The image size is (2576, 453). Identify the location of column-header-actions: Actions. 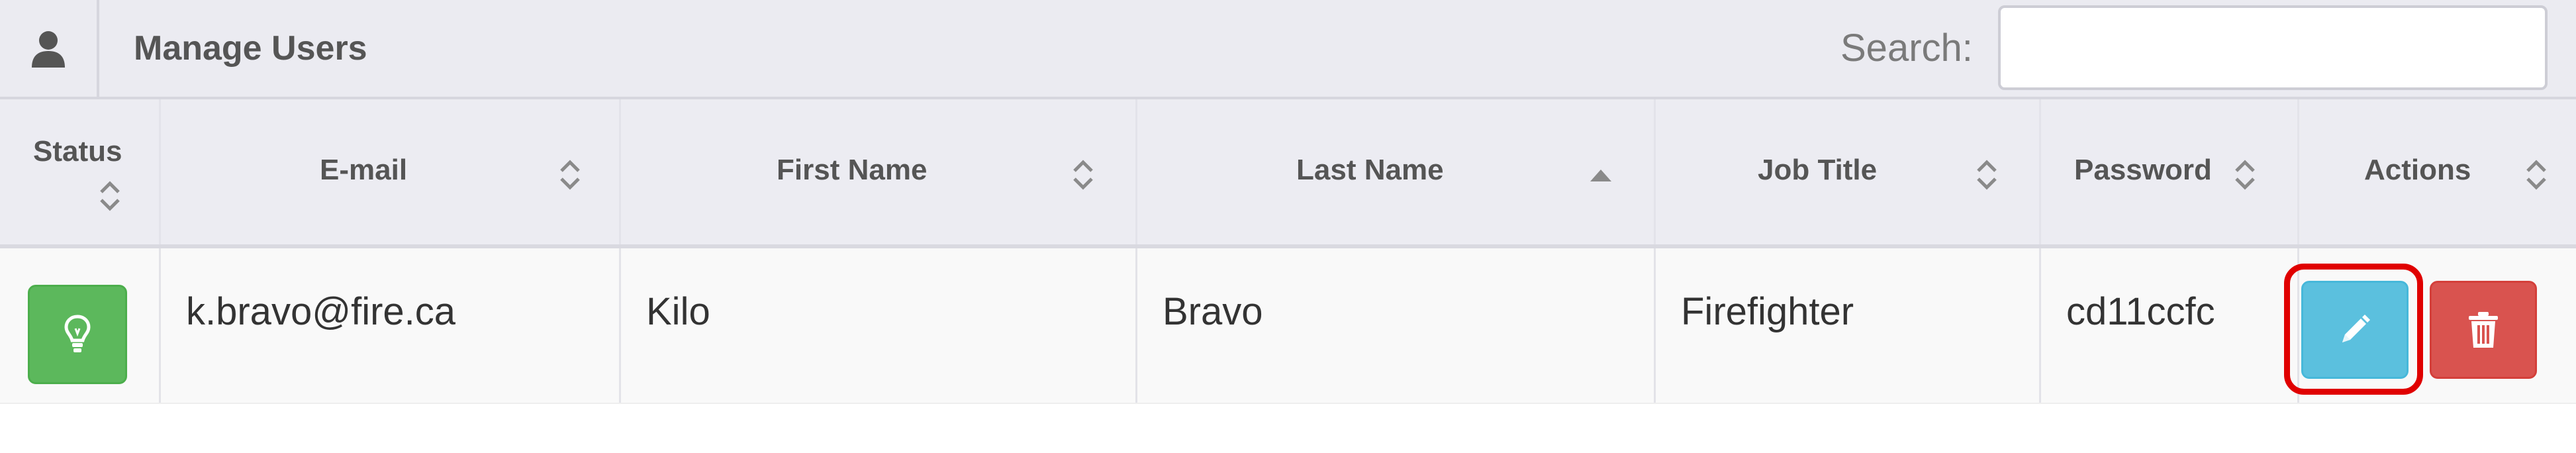
(2436, 171).